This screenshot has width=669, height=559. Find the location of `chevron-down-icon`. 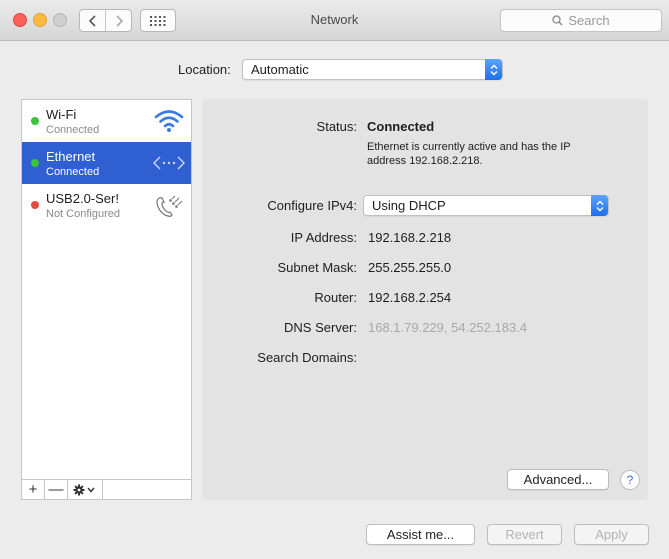

chevron-down-icon is located at coordinates (91, 490).